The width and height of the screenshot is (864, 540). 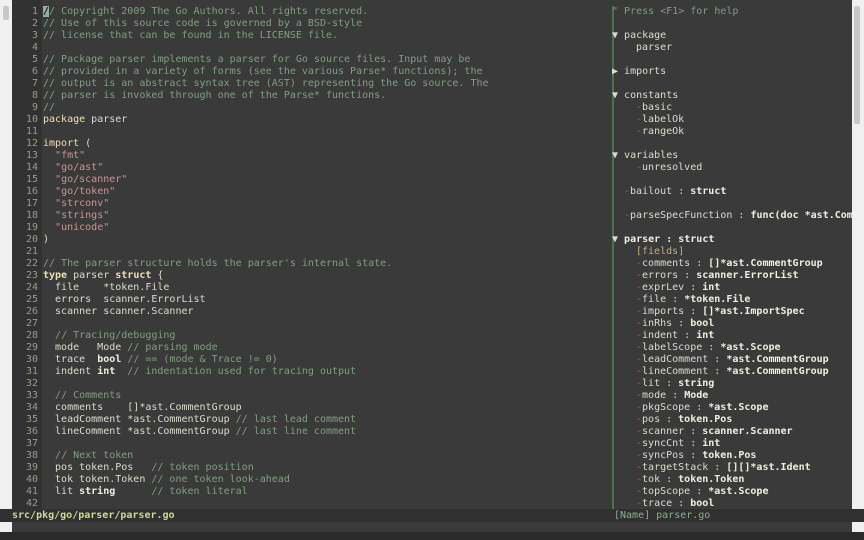 I want to click on tag-item-comments: -comments : []*ast.CommentGroup, so click(x=729, y=264).